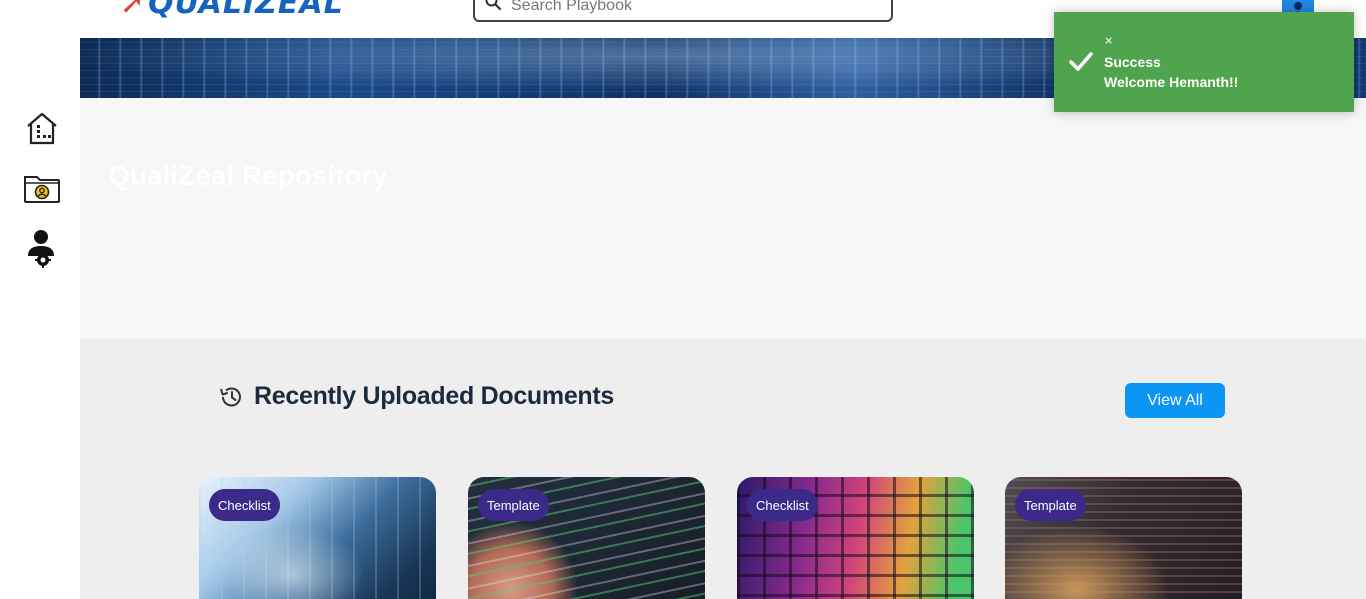 Image resolution: width=1366 pixels, height=599 pixels. I want to click on search-box, so click(683, 11).